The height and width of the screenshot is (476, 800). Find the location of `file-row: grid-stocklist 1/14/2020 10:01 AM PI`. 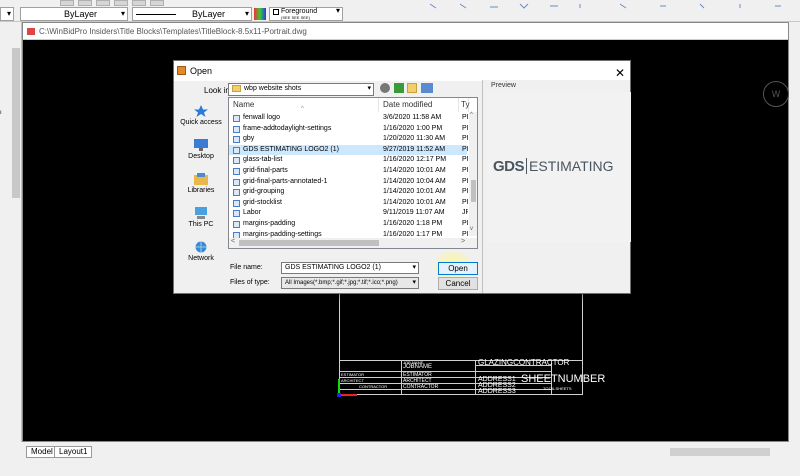

file-row: grid-stocklist 1/14/2020 10:01 AM PI is located at coordinates (348, 203).